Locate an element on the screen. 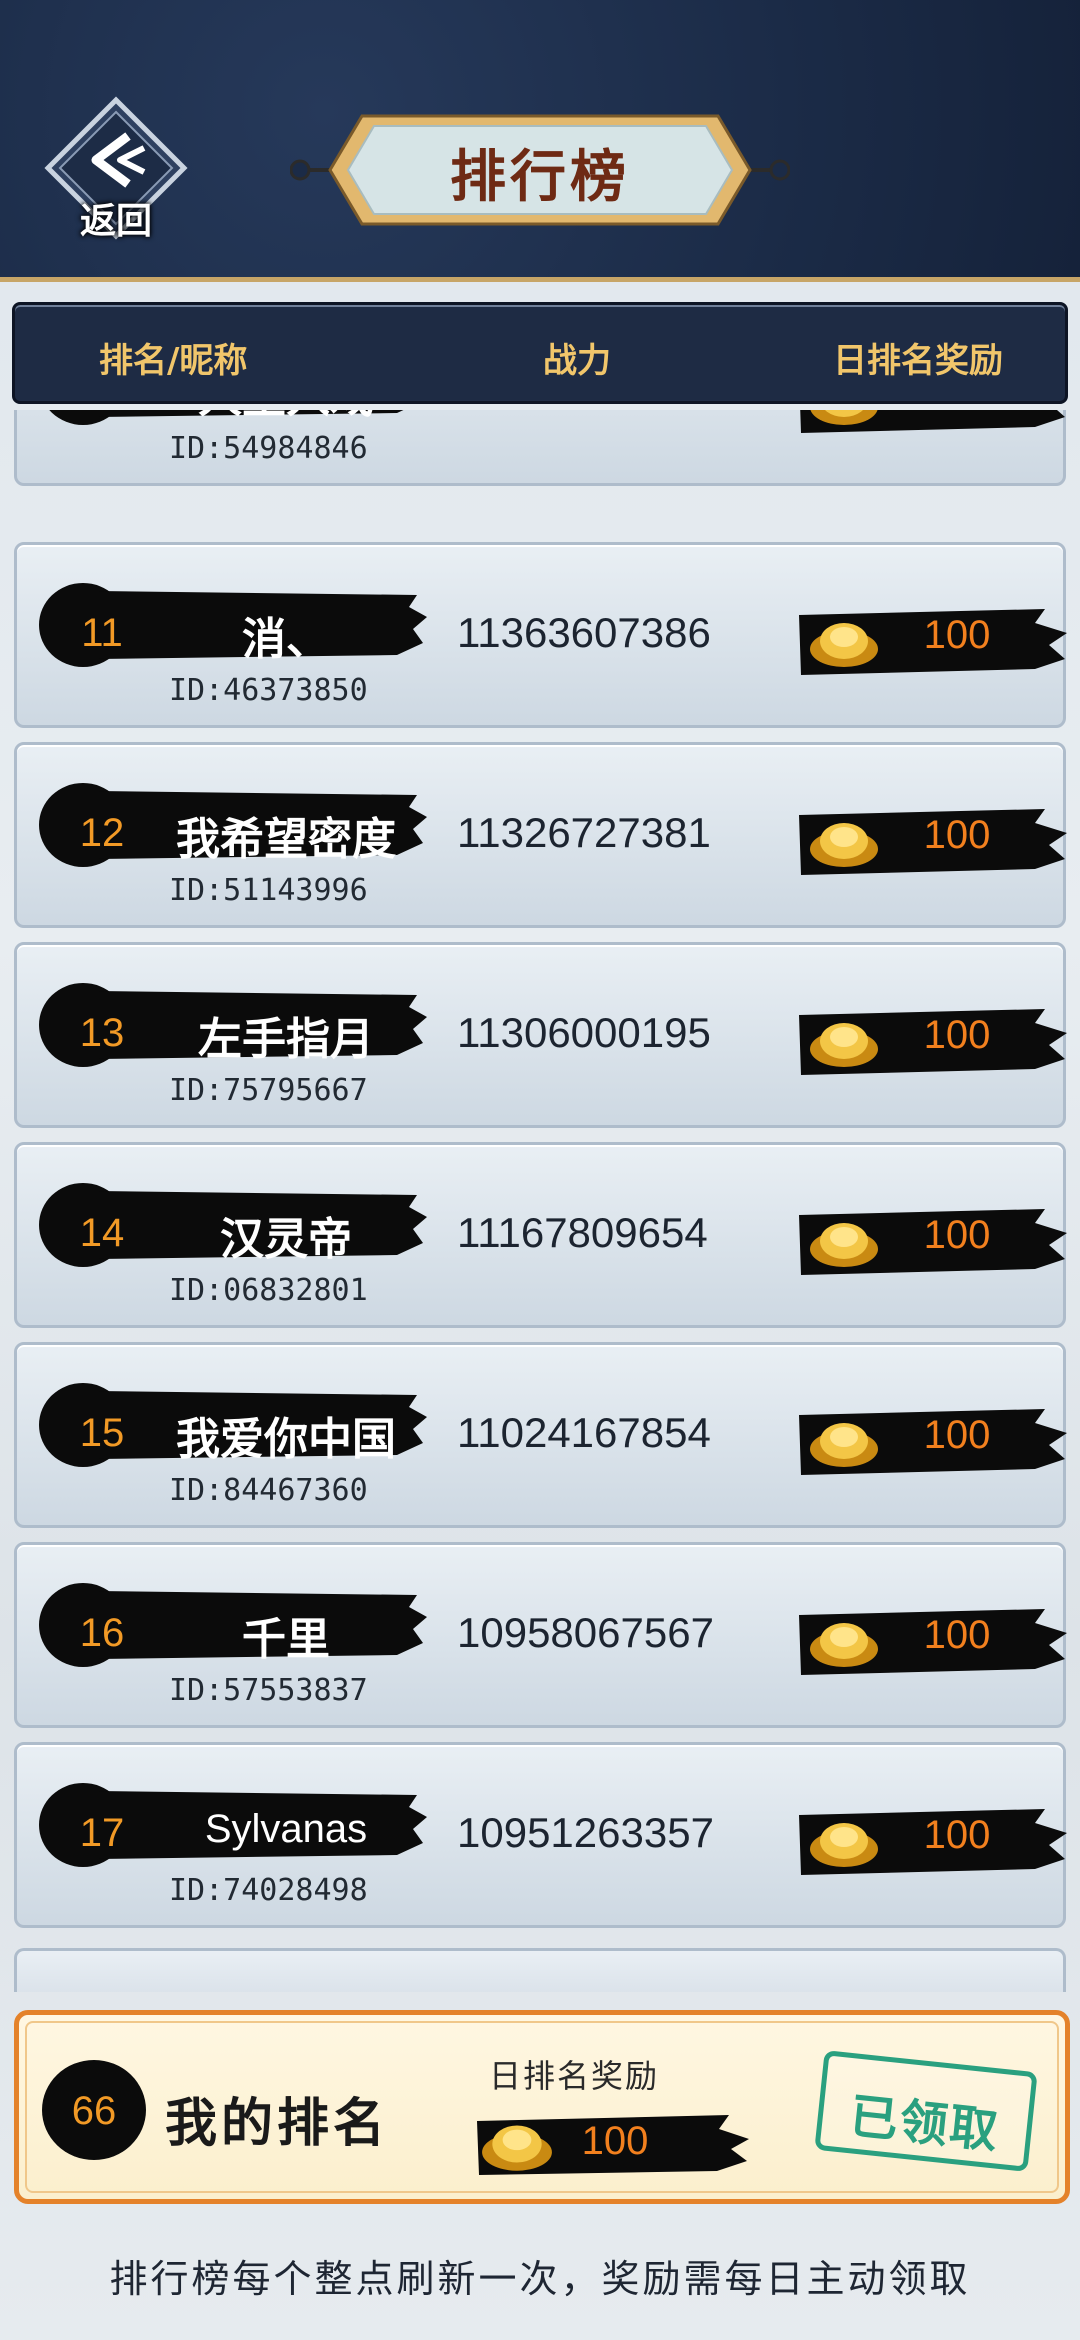  player-name: 消、 is located at coordinates (286, 639).